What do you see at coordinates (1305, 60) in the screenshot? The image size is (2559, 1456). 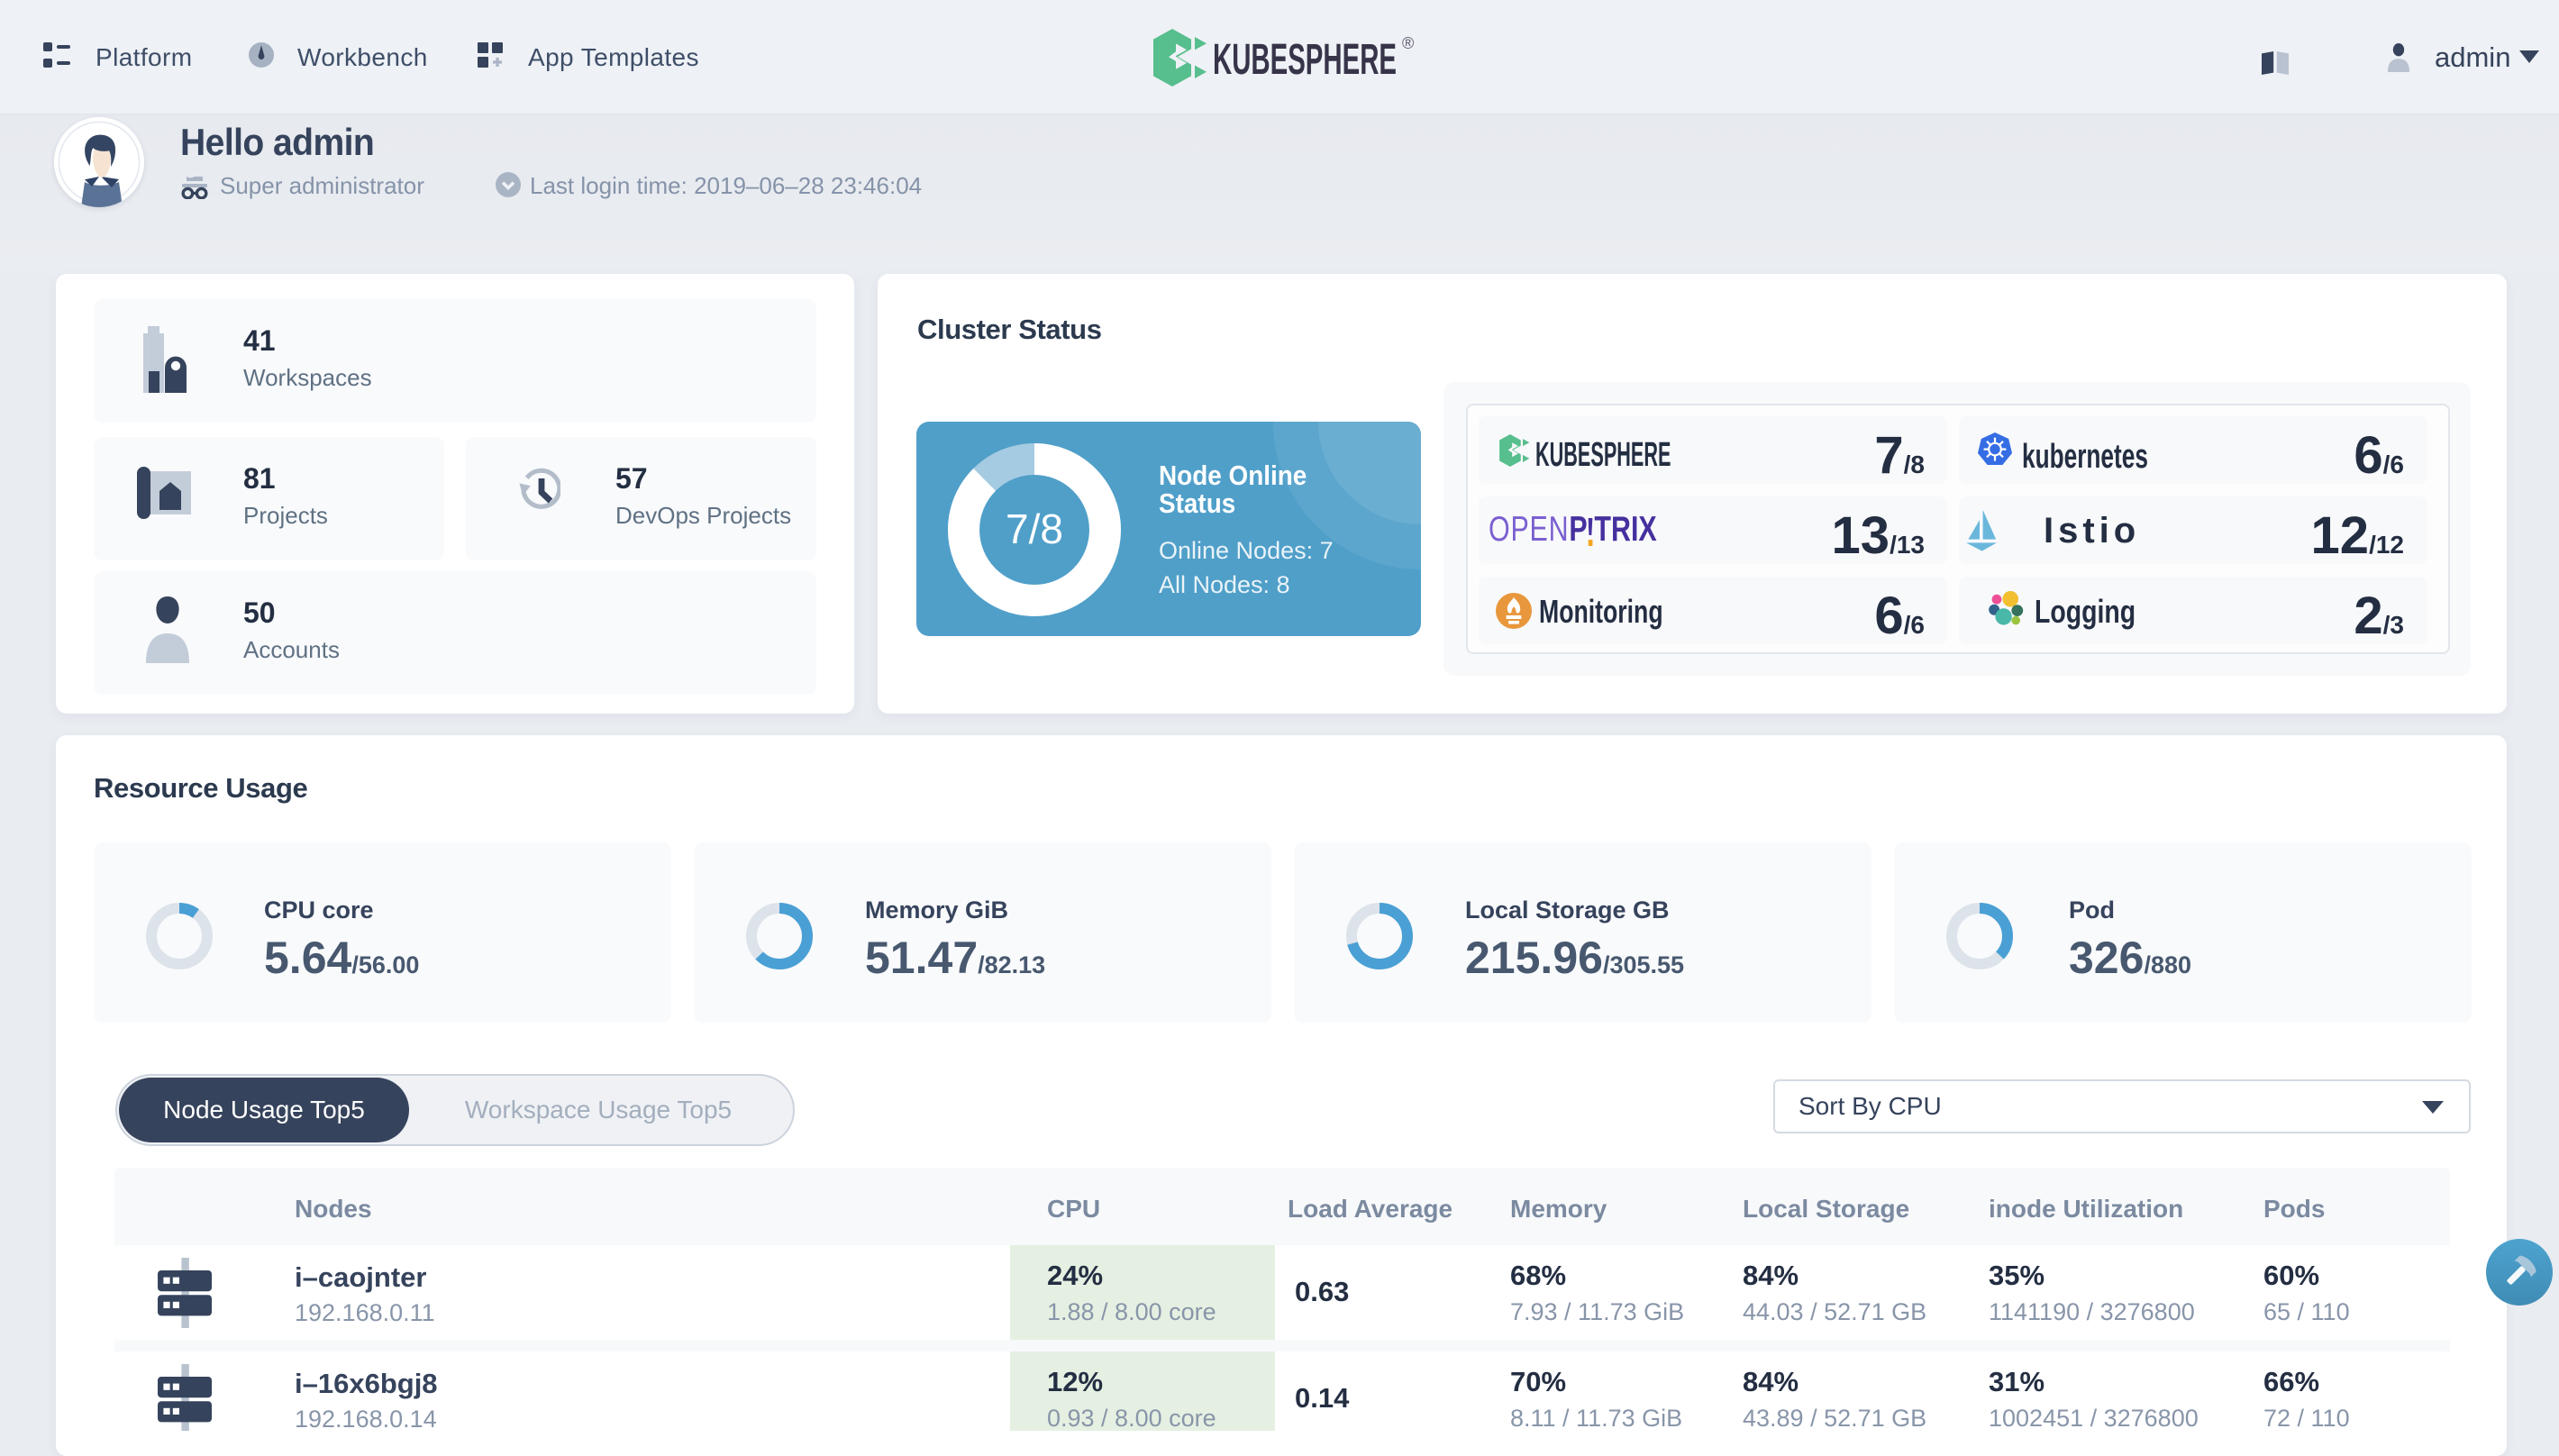 I see `svg-text: KUBESPHERE` at bounding box center [1305, 60].